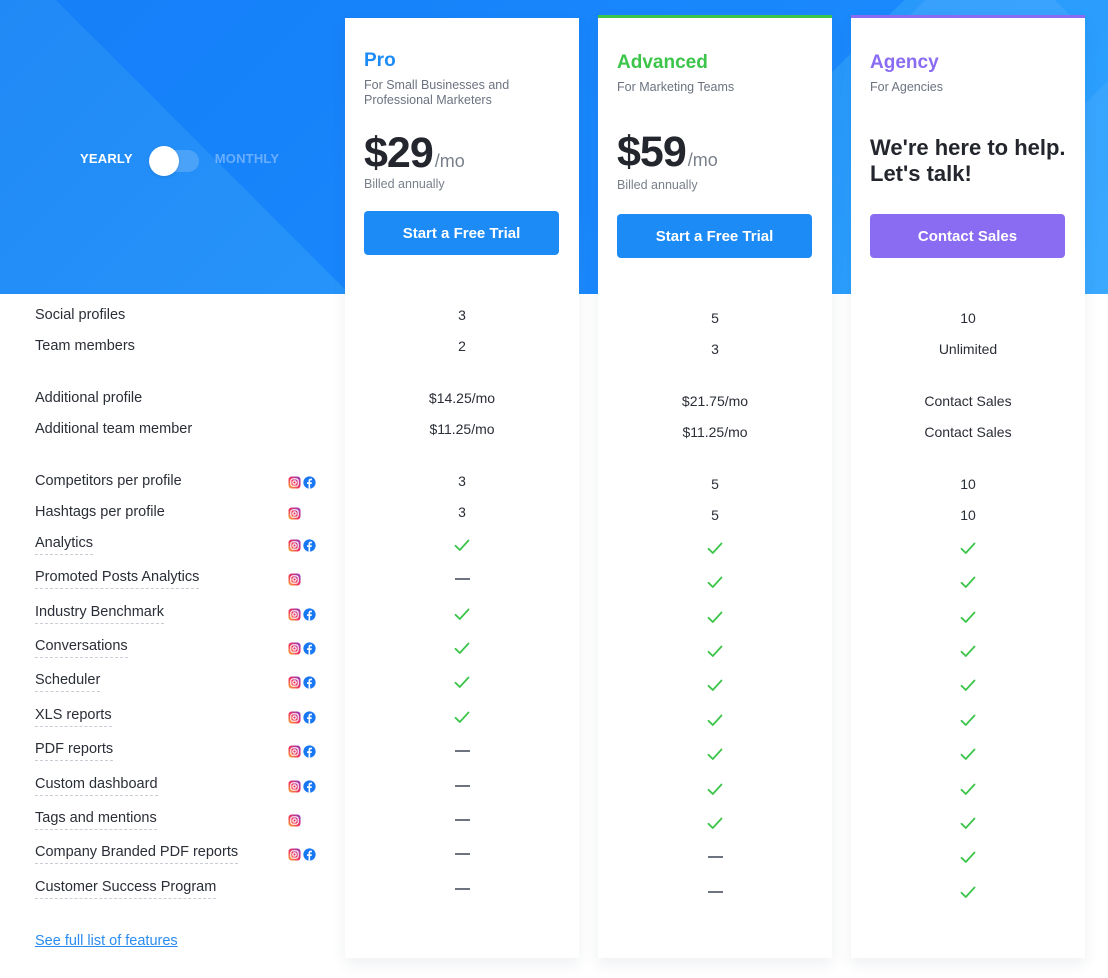  Describe the element at coordinates (64, 544) in the screenshot. I see `feature-label: Analytics` at that location.